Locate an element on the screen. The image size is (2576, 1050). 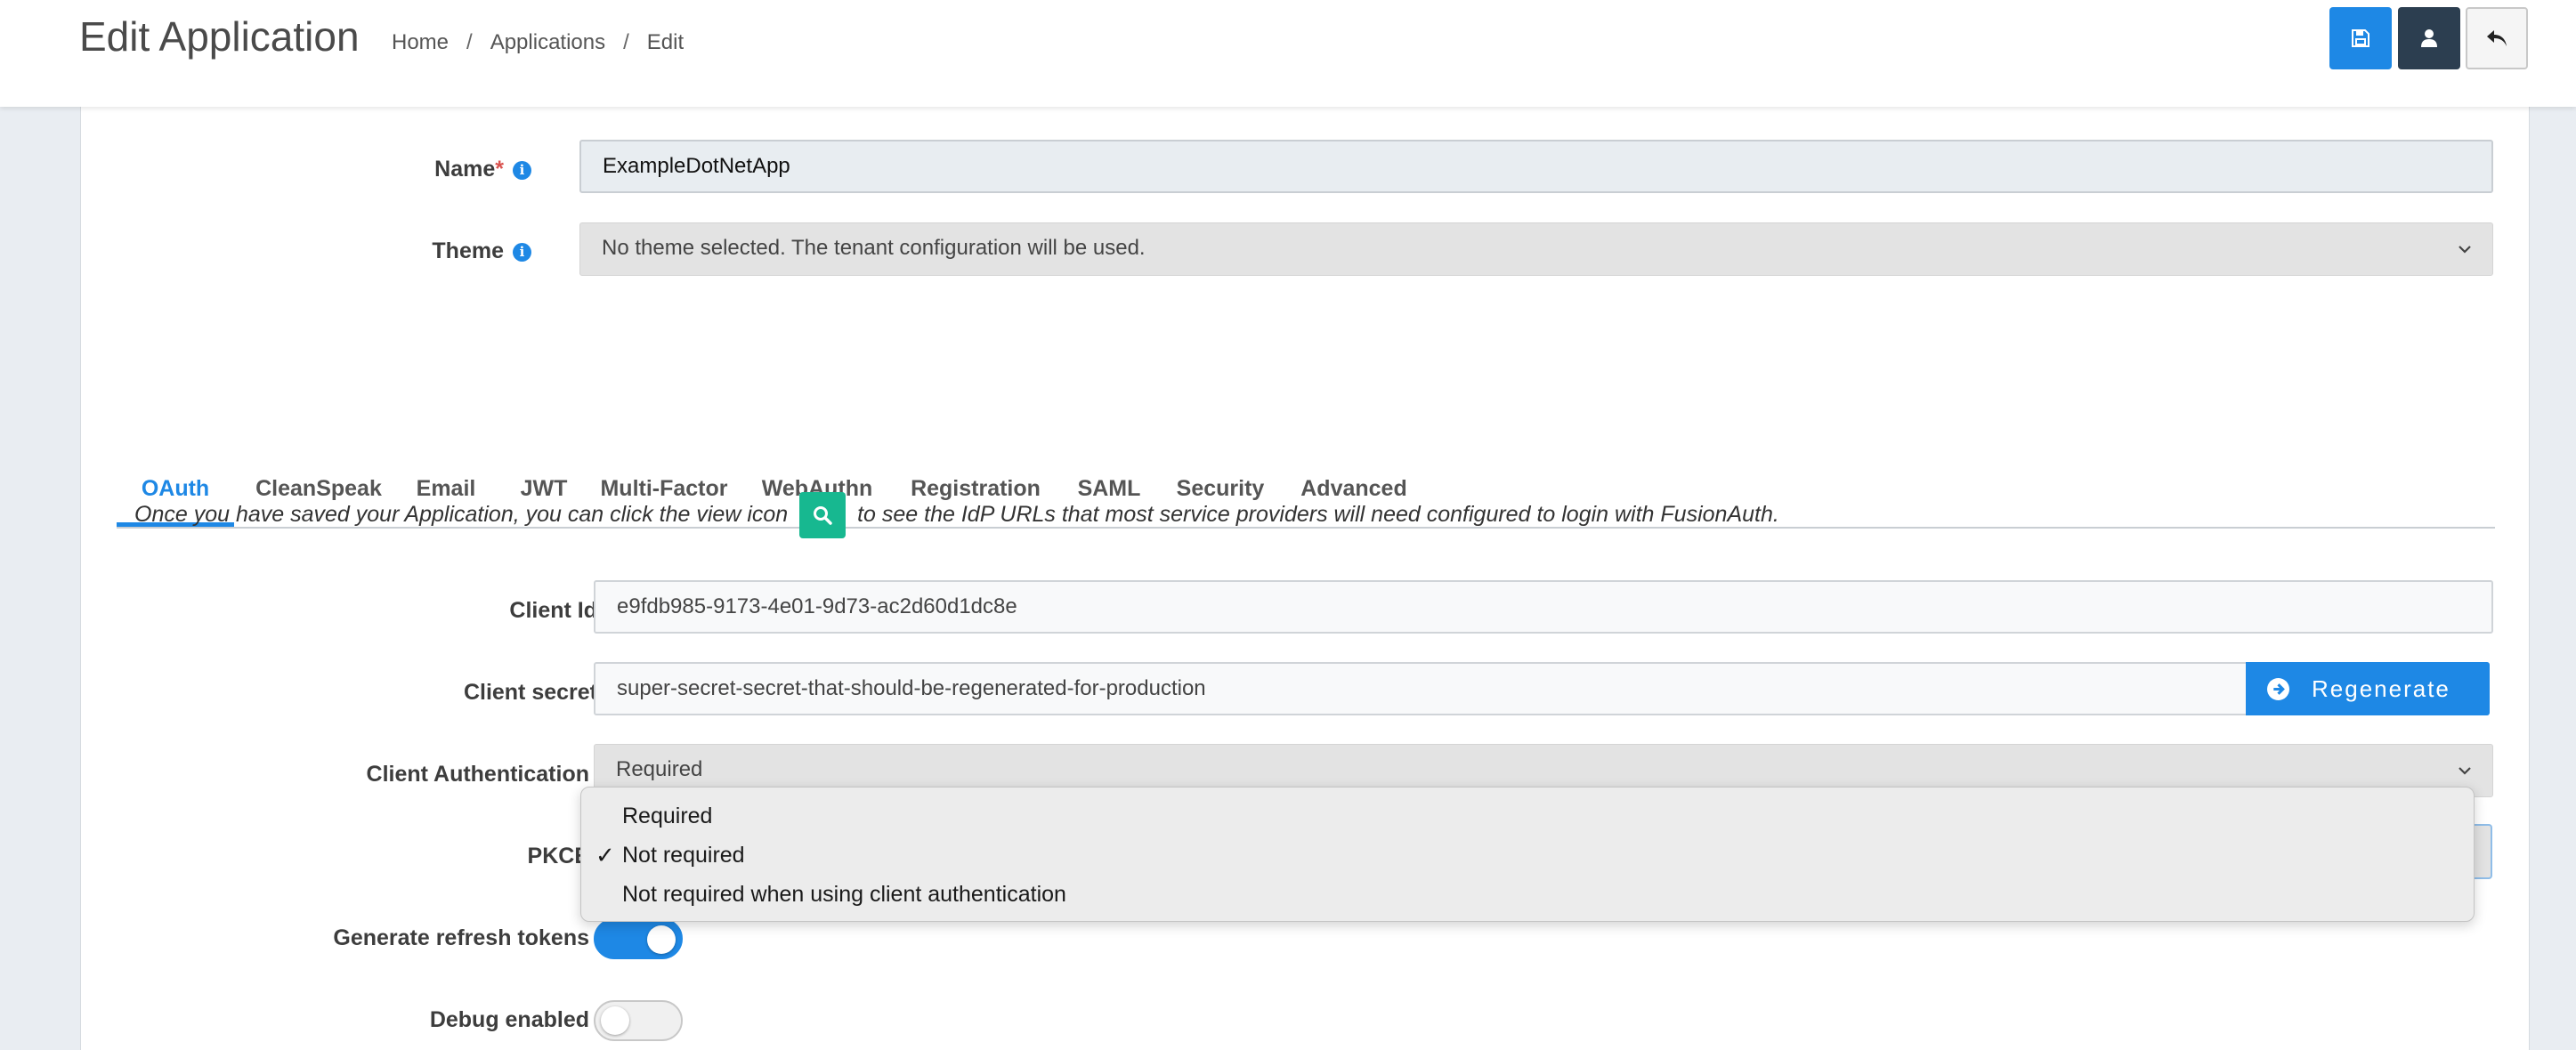
debug-enabled-toggle is located at coordinates (639, 1020).